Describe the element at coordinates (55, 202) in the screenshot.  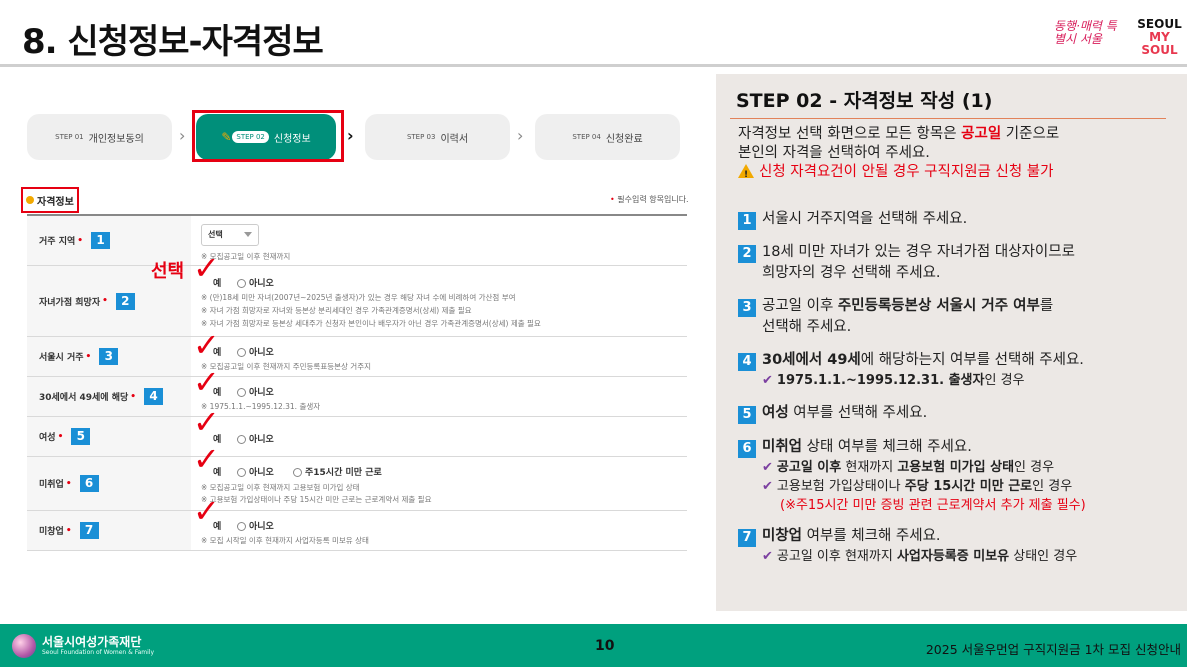
I see `section-label-text: 자격정보` at that location.